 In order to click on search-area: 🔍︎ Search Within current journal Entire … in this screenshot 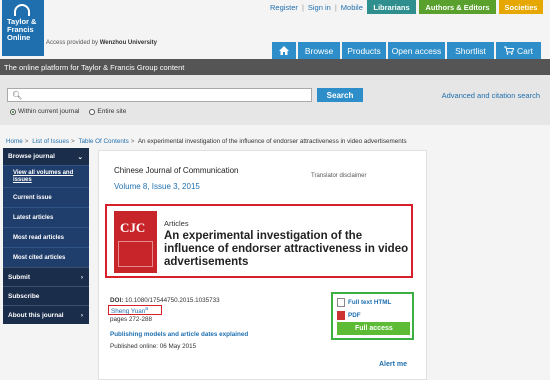, I will do `click(275, 100)`.